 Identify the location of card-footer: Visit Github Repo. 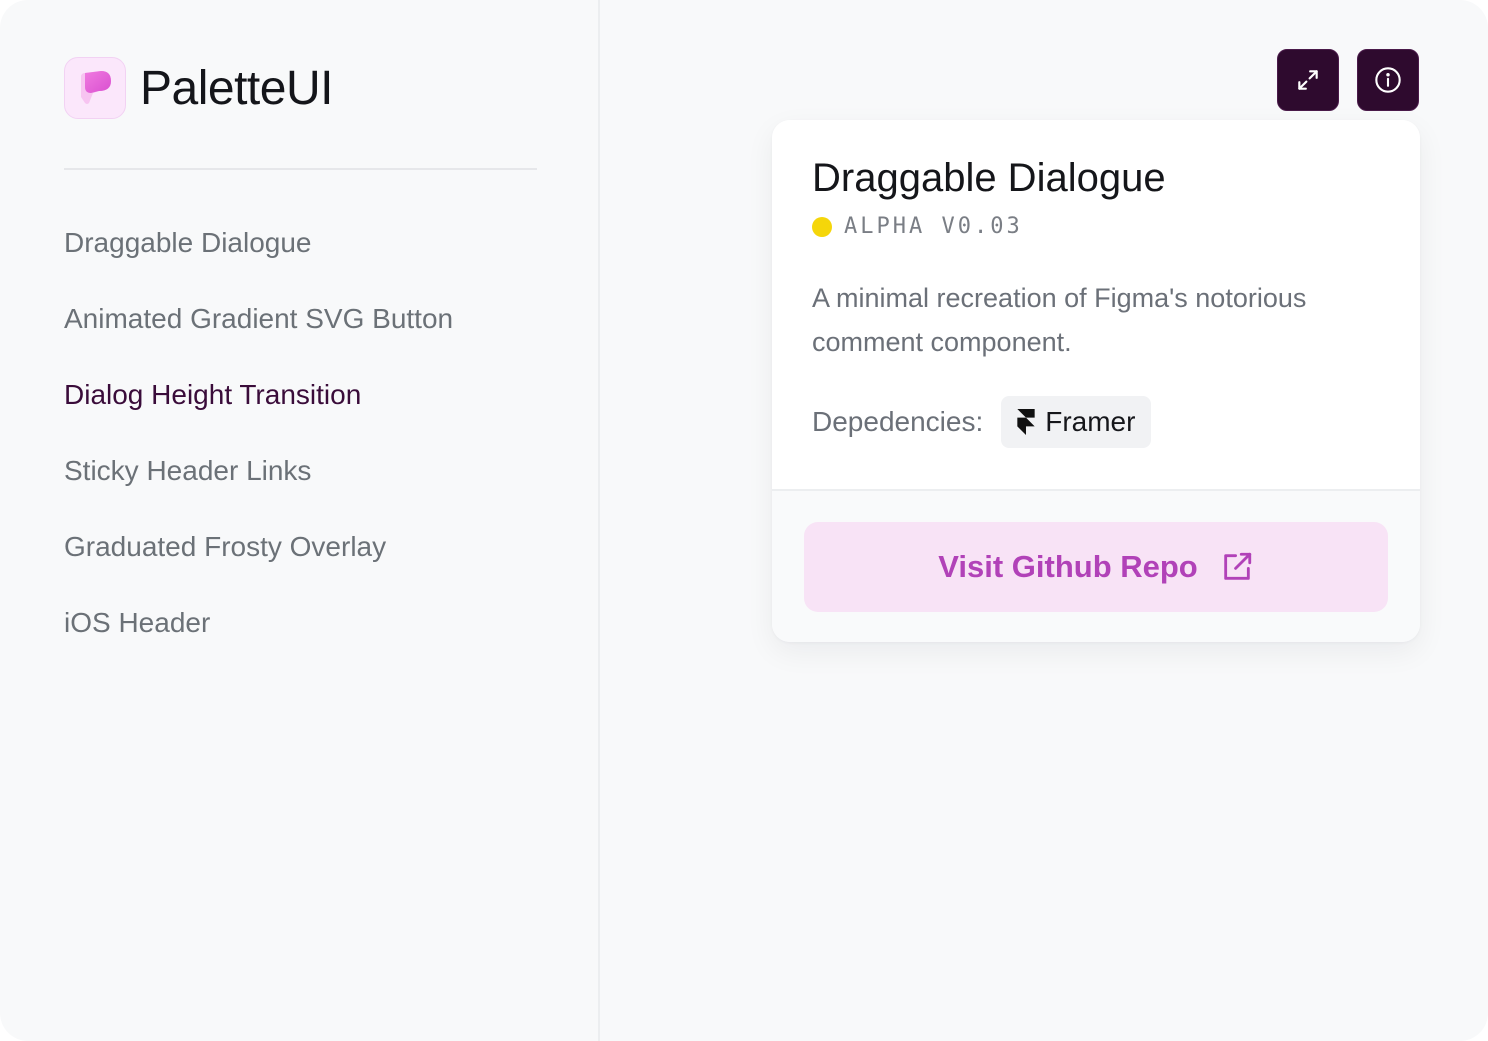
(1096, 565).